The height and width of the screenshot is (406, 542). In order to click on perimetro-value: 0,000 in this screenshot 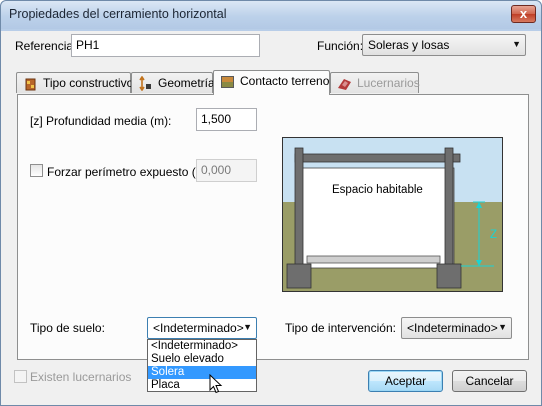, I will do `click(216, 170)`.